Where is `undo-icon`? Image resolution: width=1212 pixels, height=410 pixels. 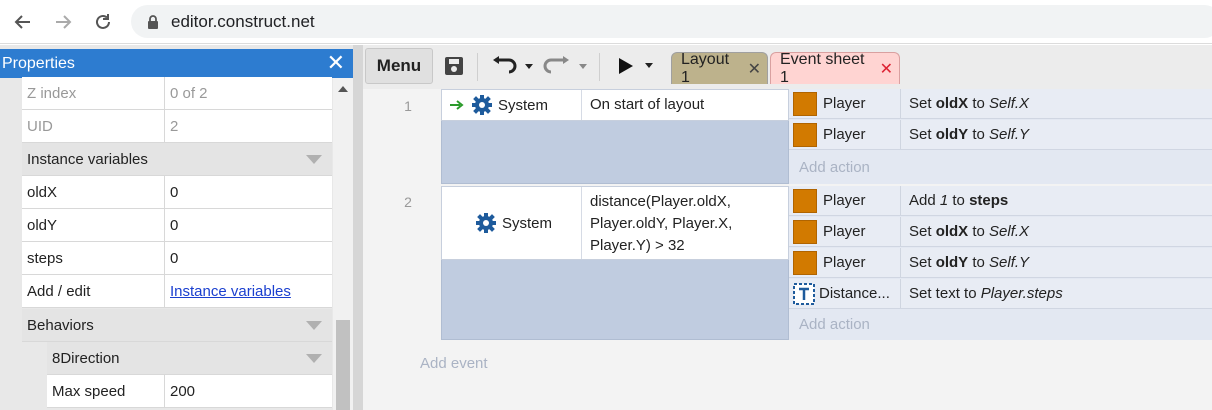
undo-icon is located at coordinates (513, 65).